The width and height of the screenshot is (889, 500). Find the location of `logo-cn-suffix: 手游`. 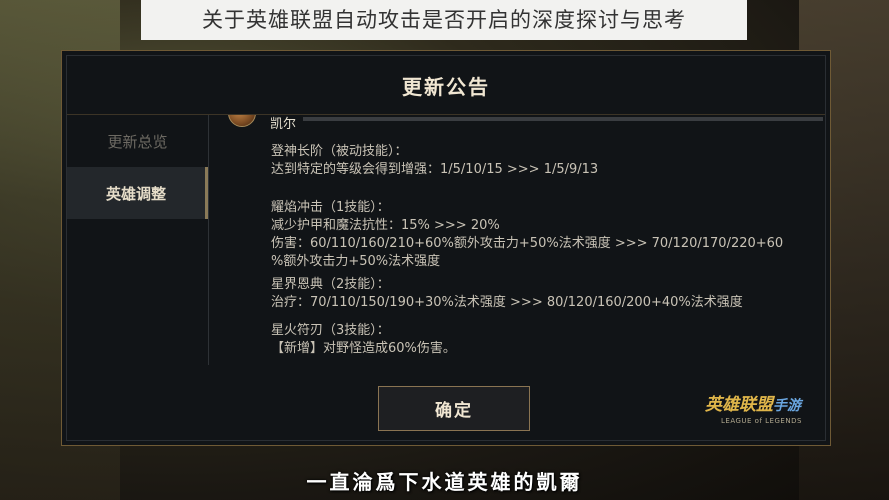

logo-cn-suffix: 手游 is located at coordinates (787, 406).